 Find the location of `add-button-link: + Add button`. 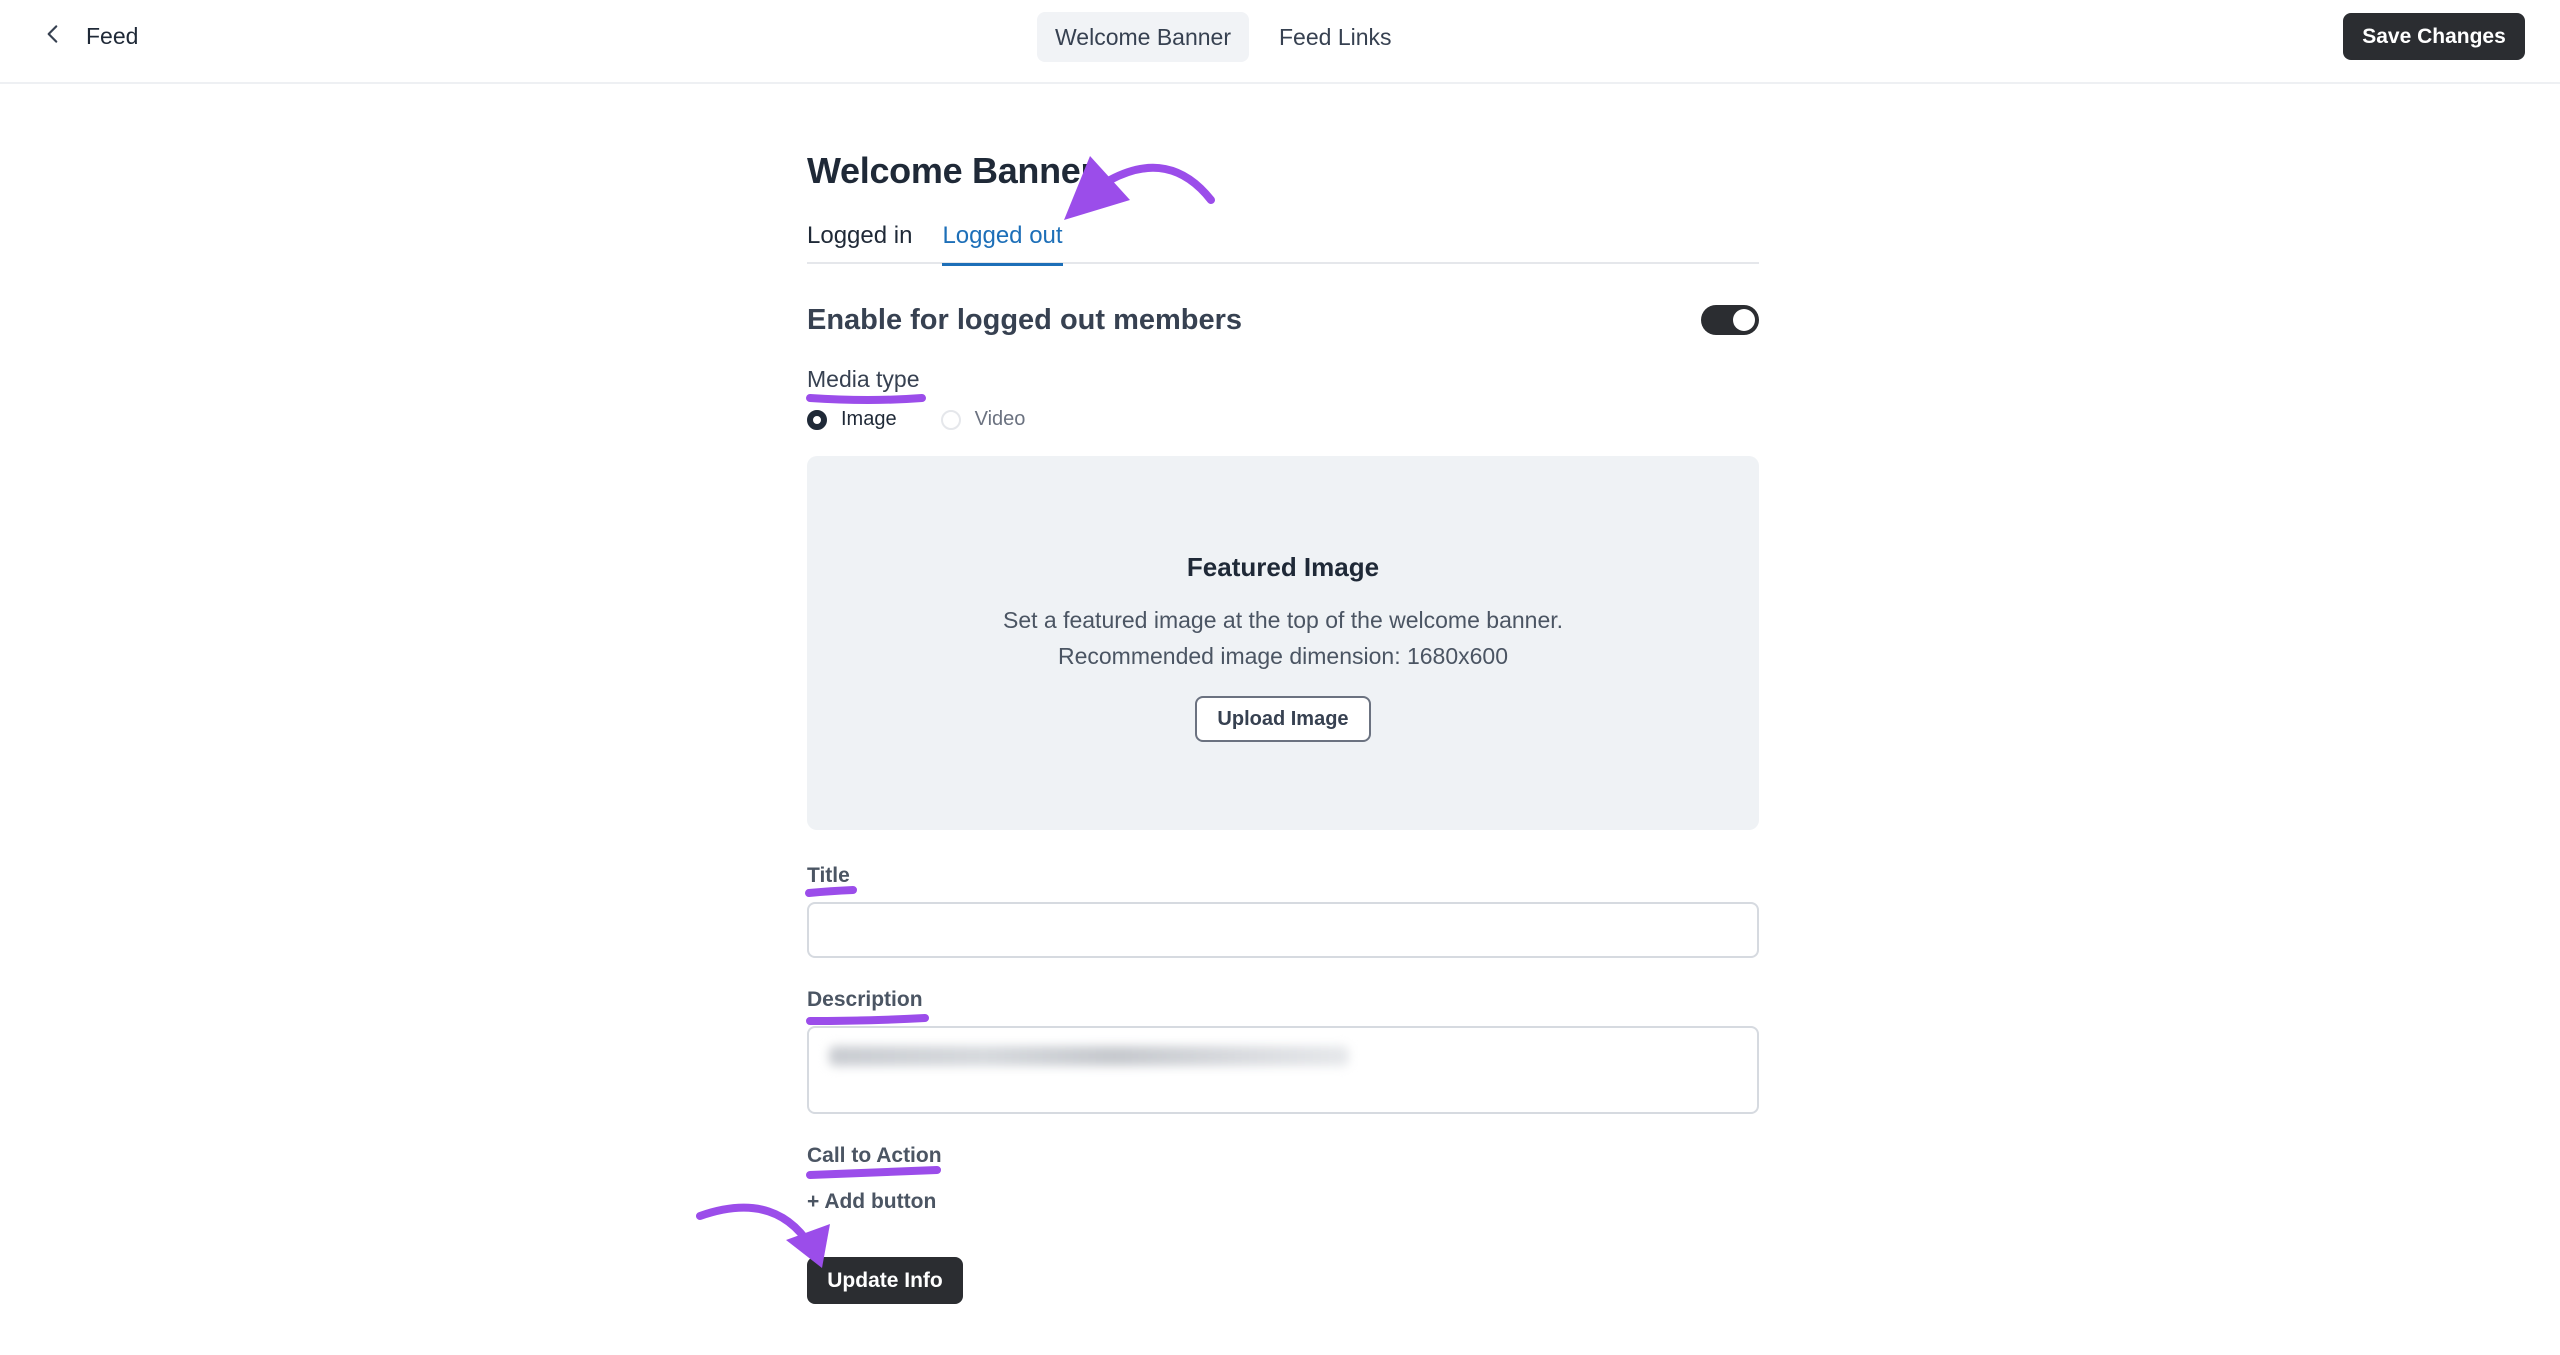

add-button-link: + Add button is located at coordinates (871, 1202).